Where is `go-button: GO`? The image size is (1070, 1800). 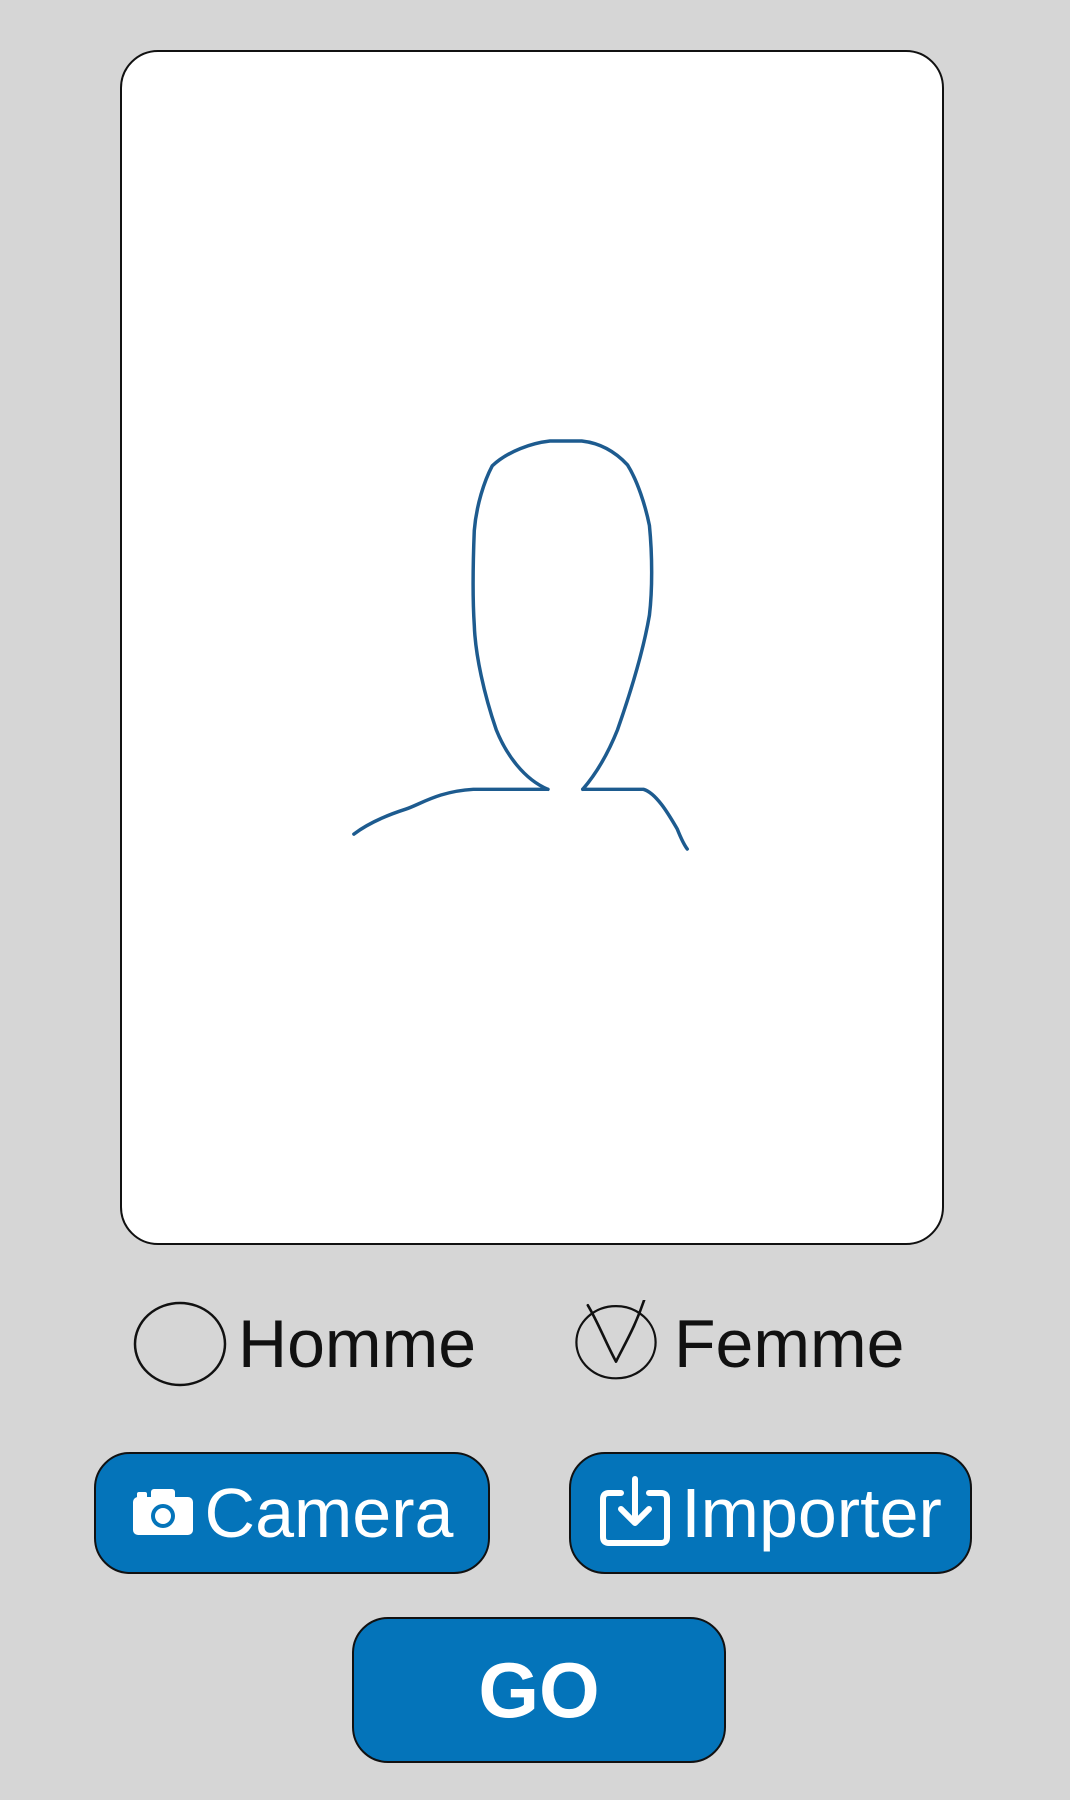 go-button: GO is located at coordinates (539, 1690).